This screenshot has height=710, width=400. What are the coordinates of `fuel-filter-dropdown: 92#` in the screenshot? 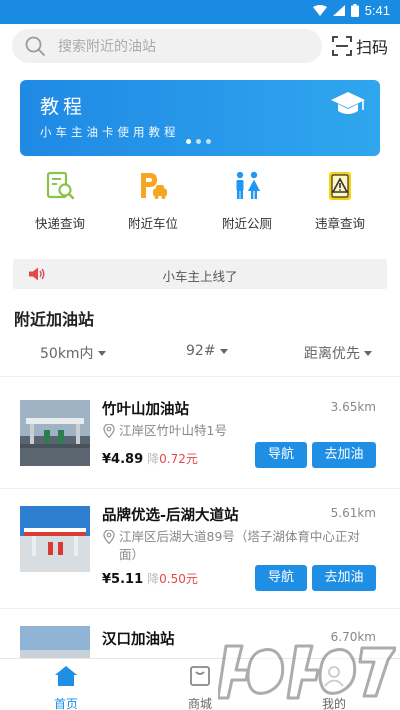 It's located at (207, 351).